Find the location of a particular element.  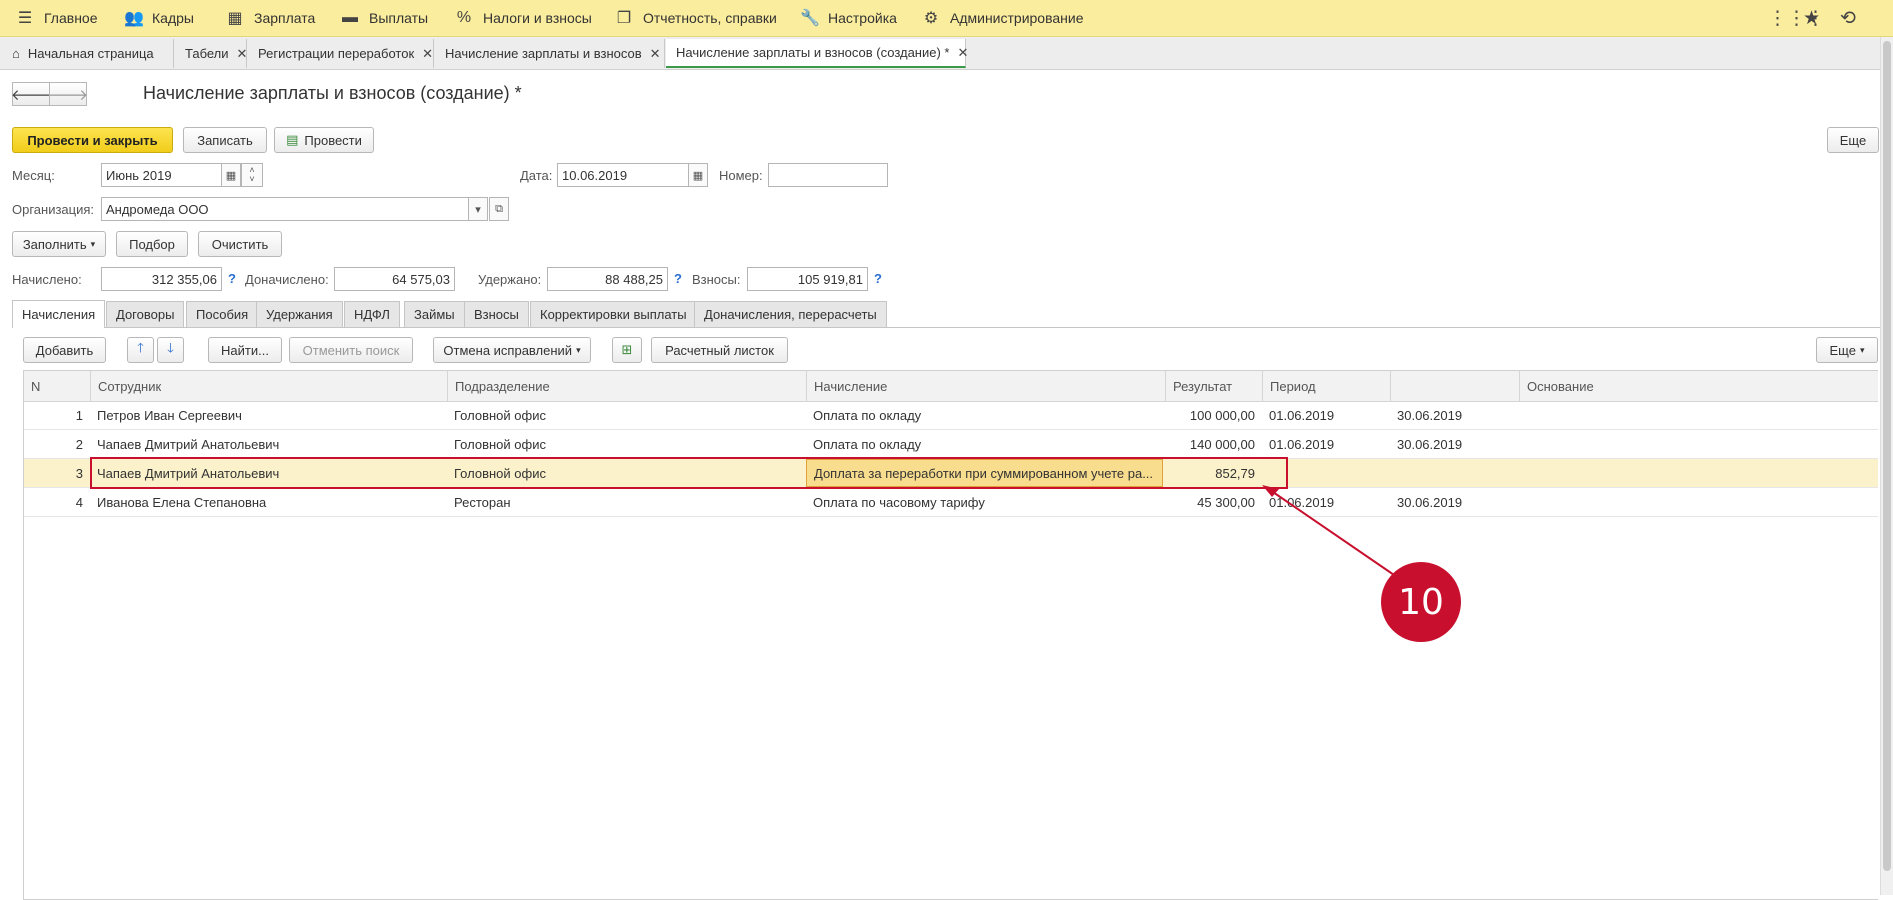

vertical-scrollbar is located at coordinates (1886, 466).